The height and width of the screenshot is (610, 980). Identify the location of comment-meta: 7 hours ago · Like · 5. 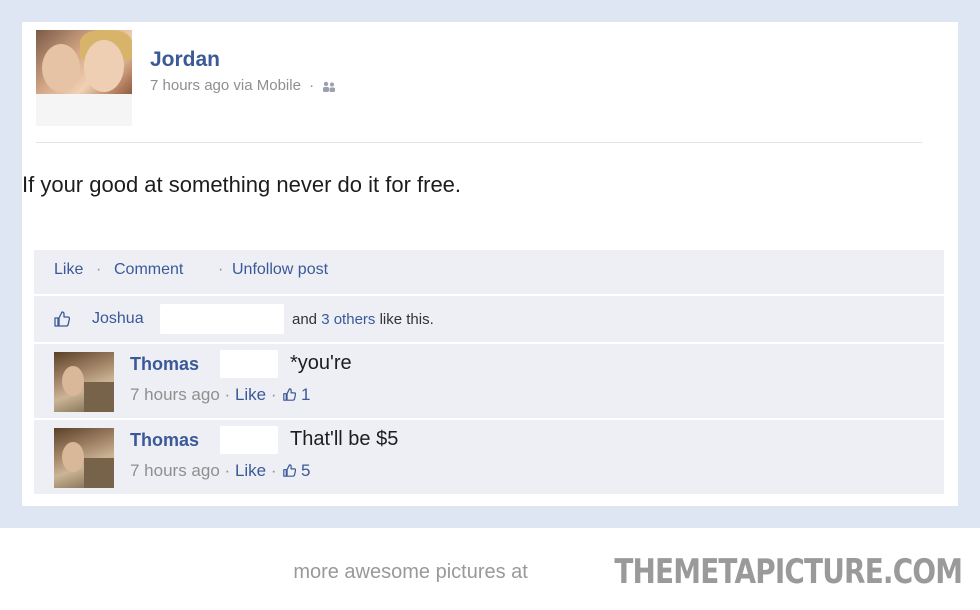
(220, 471).